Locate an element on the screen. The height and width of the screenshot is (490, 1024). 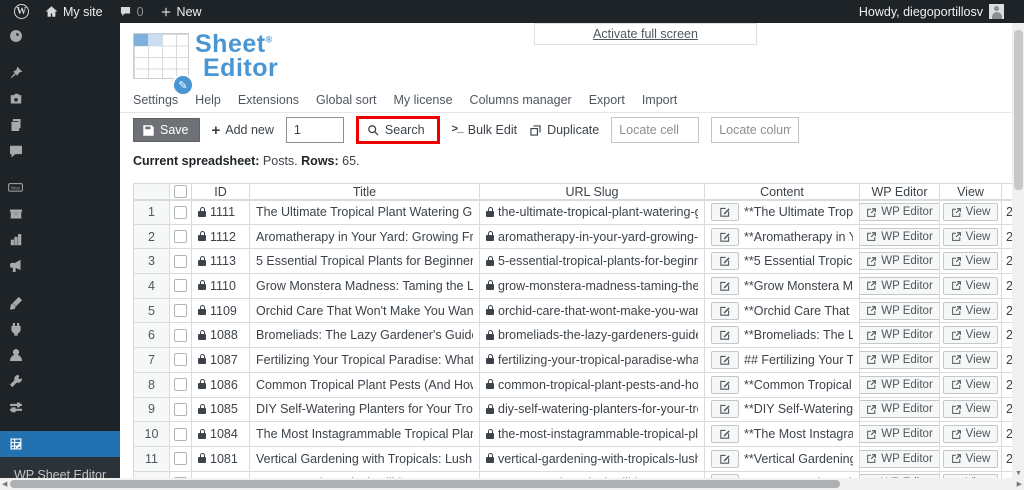
tab-import: Import is located at coordinates (659, 100).